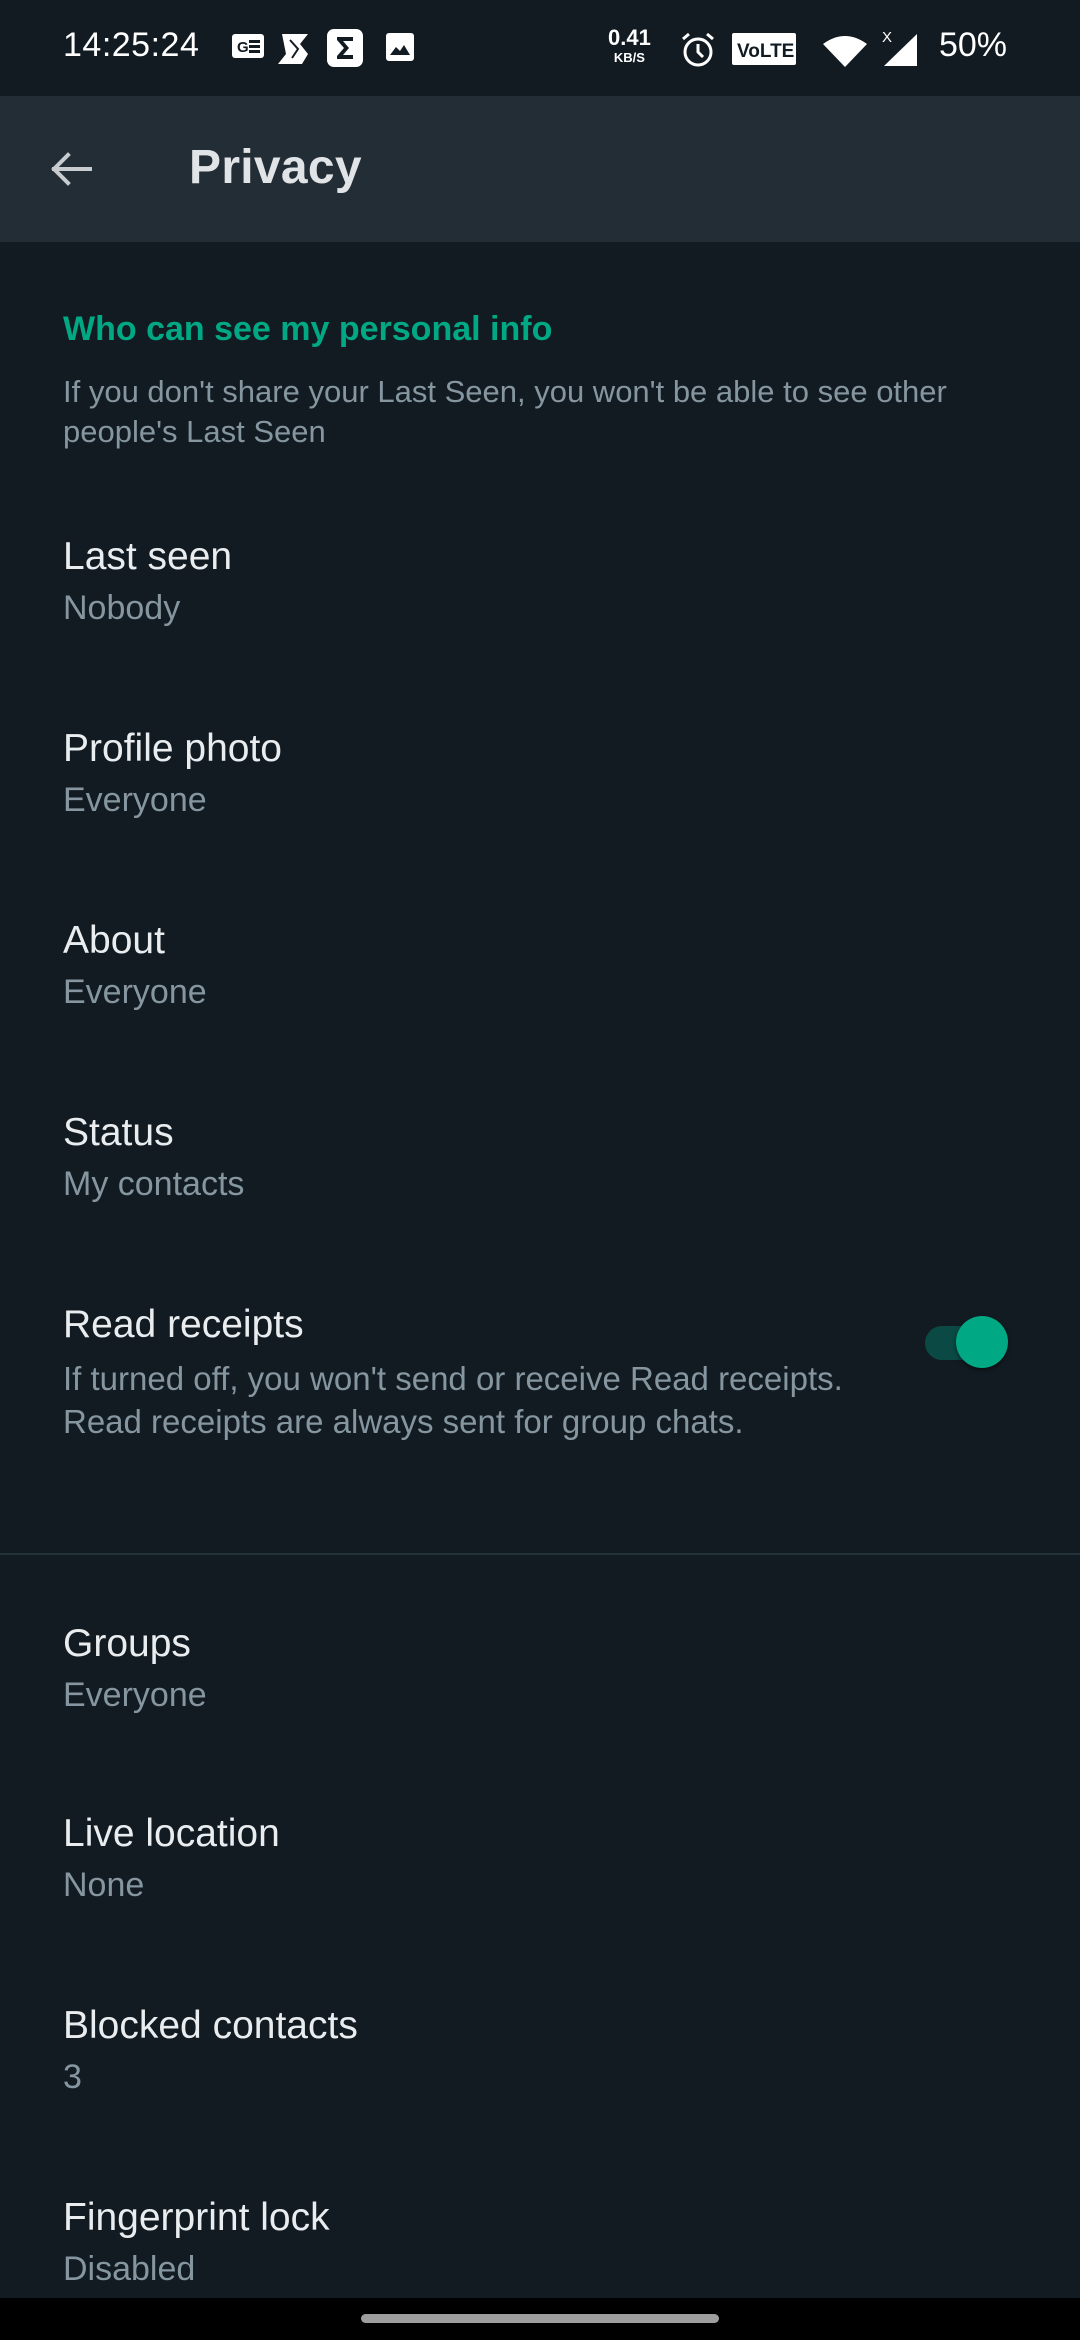  What do you see at coordinates (900, 50) in the screenshot?
I see `signal-icon: X` at bounding box center [900, 50].